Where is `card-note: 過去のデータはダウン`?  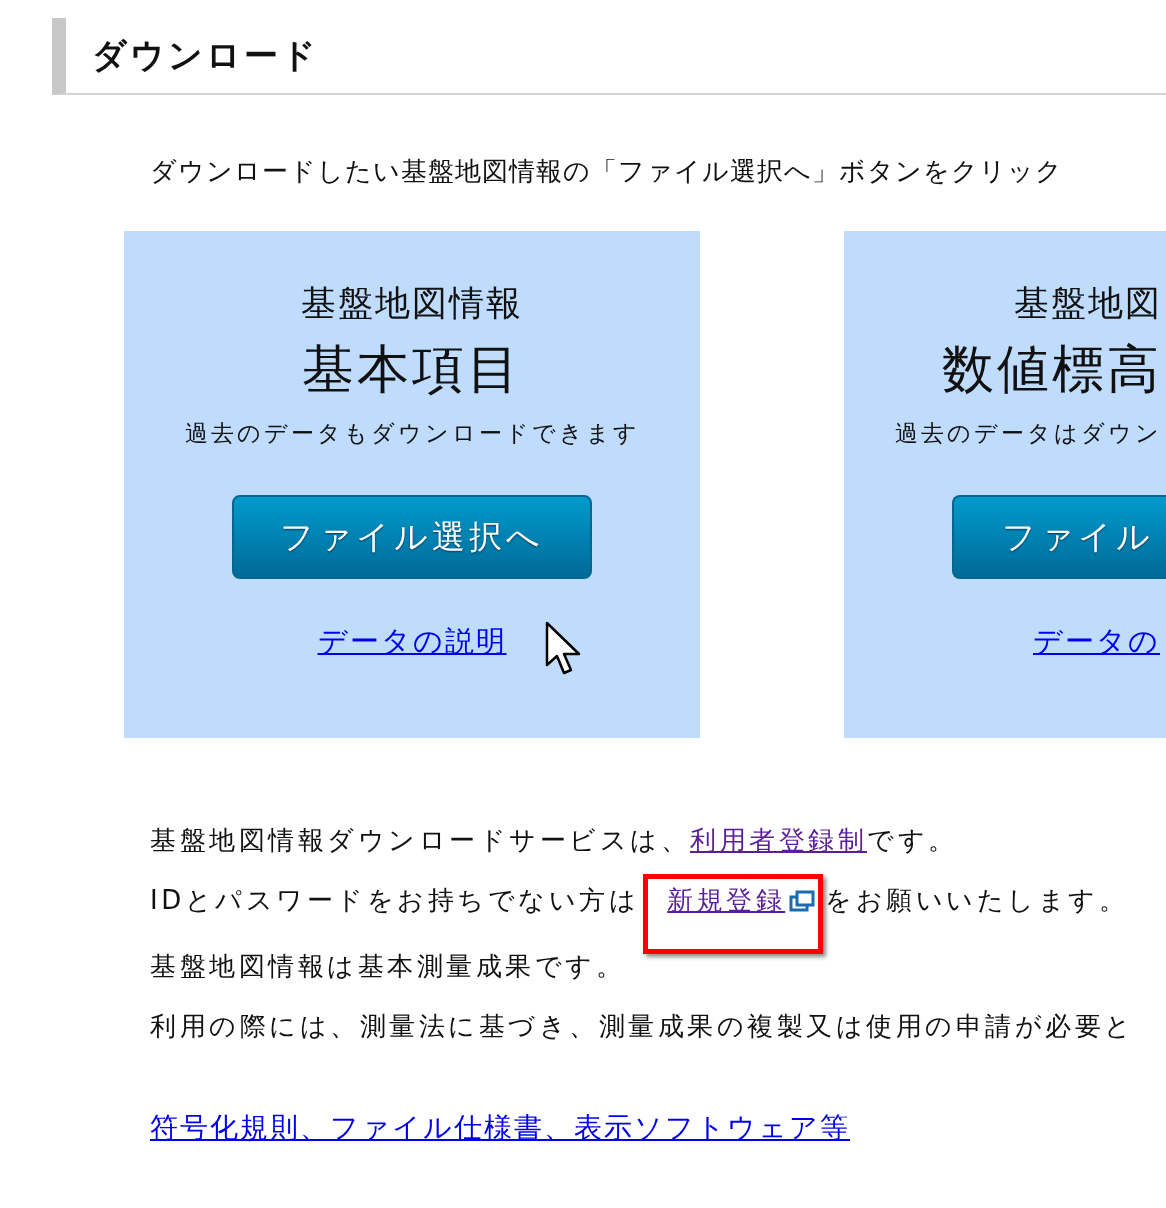
card-note: 過去のデータはダウン is located at coordinates (1028, 433).